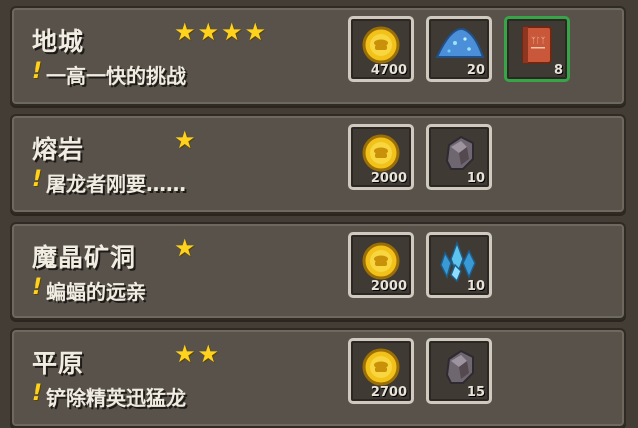 The height and width of the screenshot is (428, 638). I want to click on dungeon-title: 地城, so click(58, 41).